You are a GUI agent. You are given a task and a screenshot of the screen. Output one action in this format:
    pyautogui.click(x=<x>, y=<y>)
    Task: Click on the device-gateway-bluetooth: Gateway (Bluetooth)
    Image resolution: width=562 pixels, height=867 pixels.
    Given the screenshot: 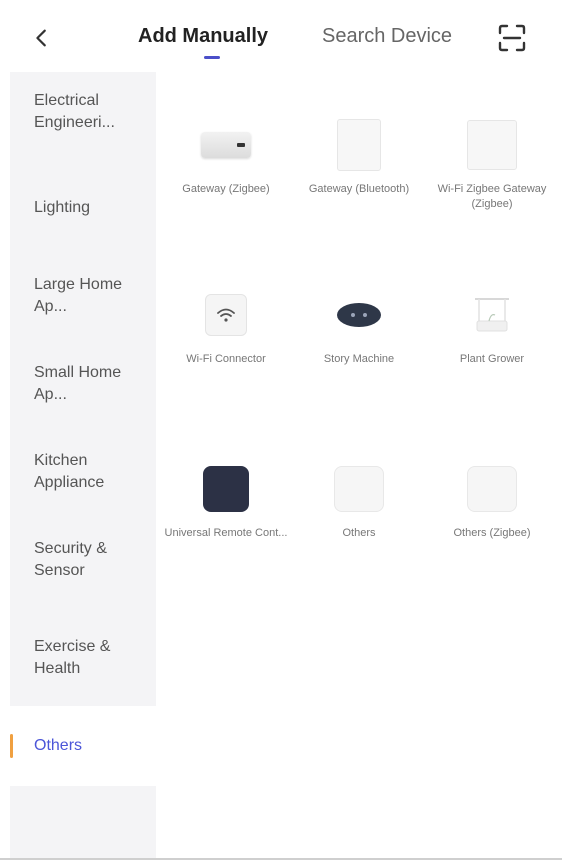 What is the action you would take?
    pyautogui.click(x=359, y=189)
    